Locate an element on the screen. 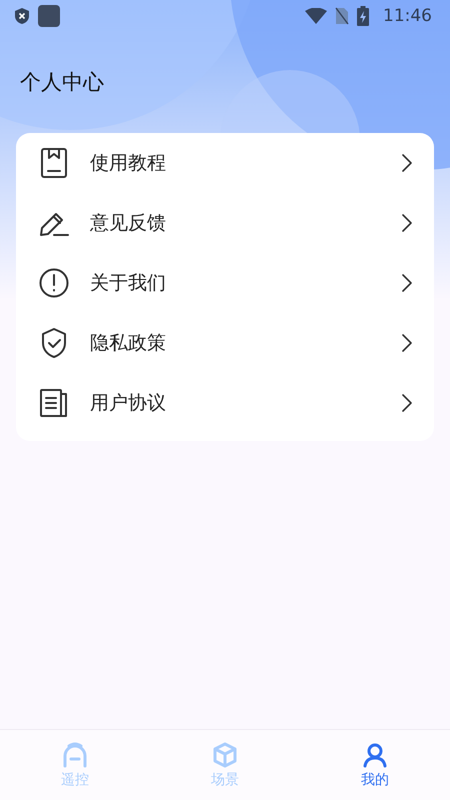  shield-x-icon is located at coordinates (22, 16).